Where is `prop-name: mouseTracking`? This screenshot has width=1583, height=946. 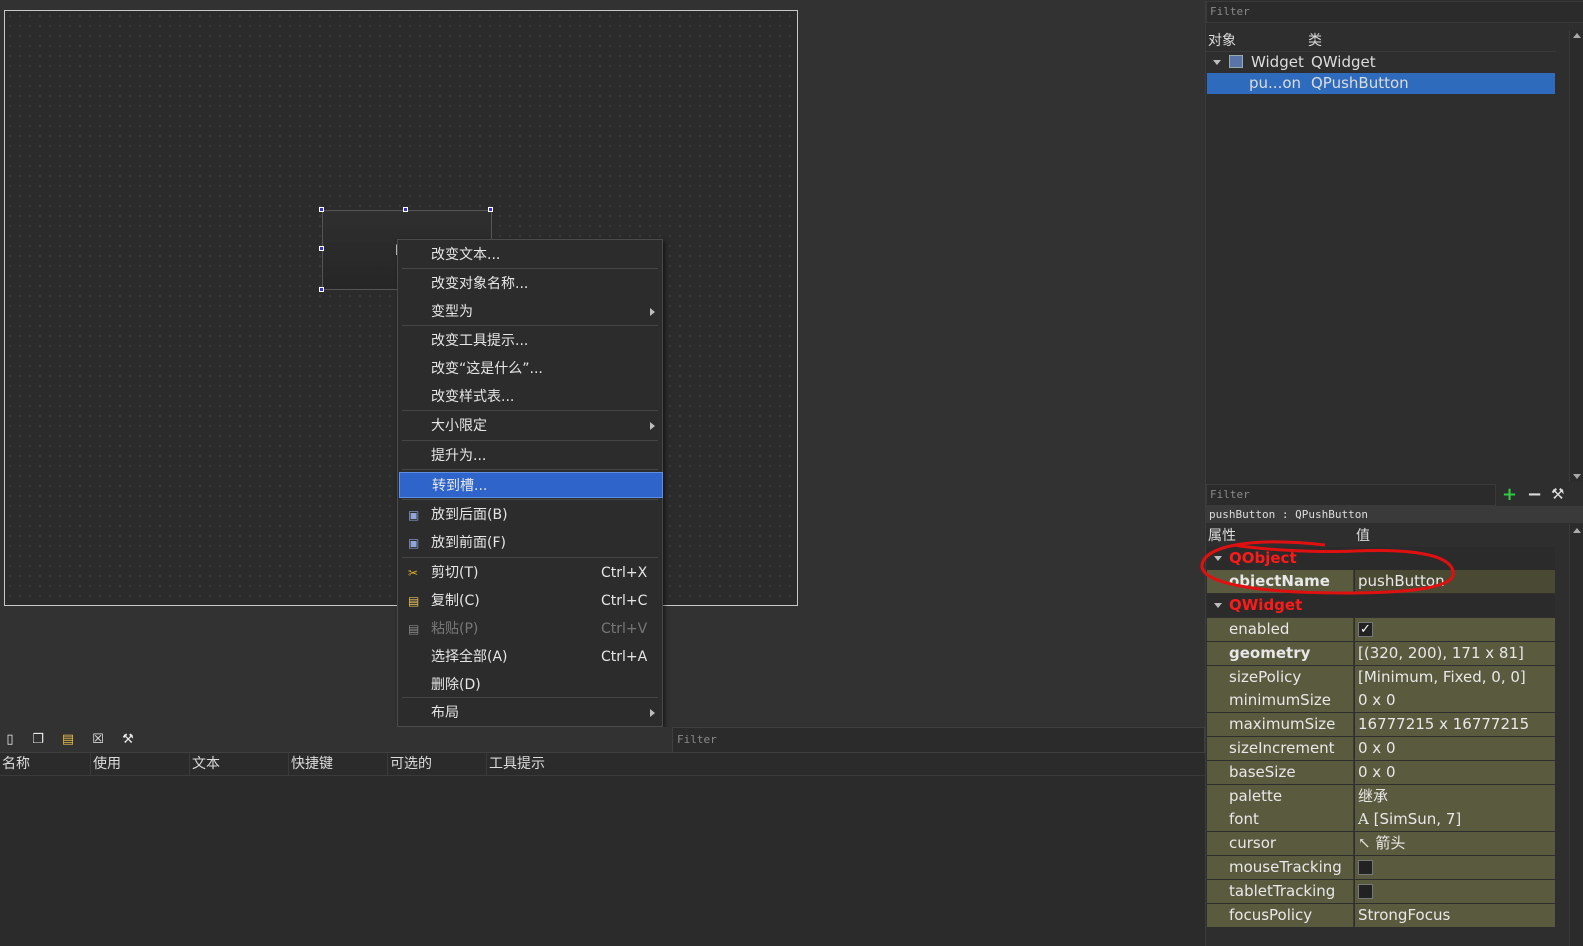
prop-name: mouseTracking is located at coordinates (1280, 867).